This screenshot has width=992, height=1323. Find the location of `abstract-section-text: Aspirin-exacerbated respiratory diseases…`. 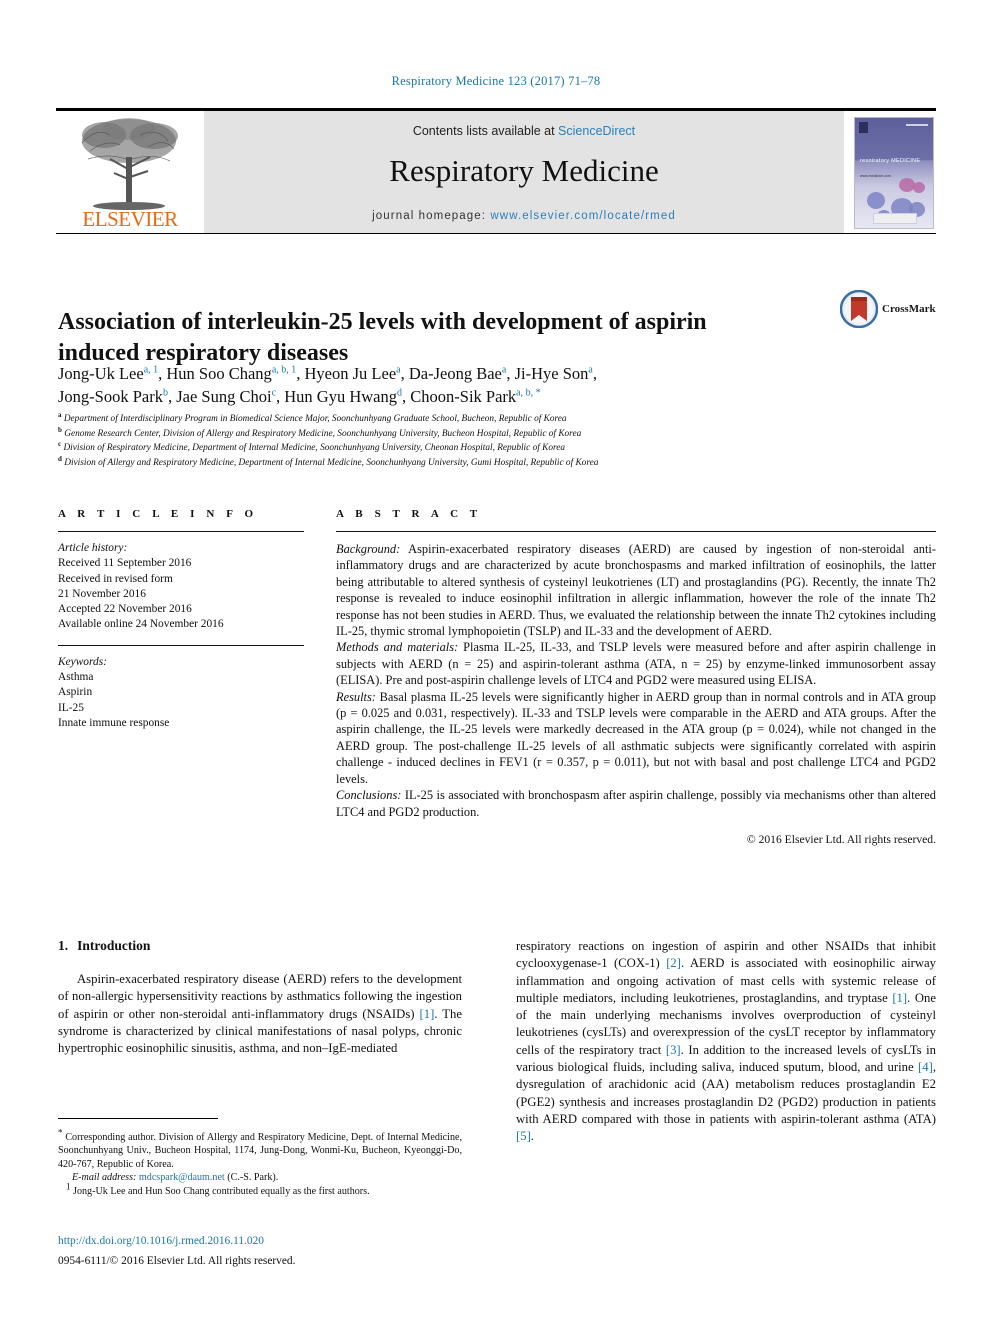

abstract-section-text: Aspirin-exacerbated respiratory diseases… is located at coordinates (636, 590).